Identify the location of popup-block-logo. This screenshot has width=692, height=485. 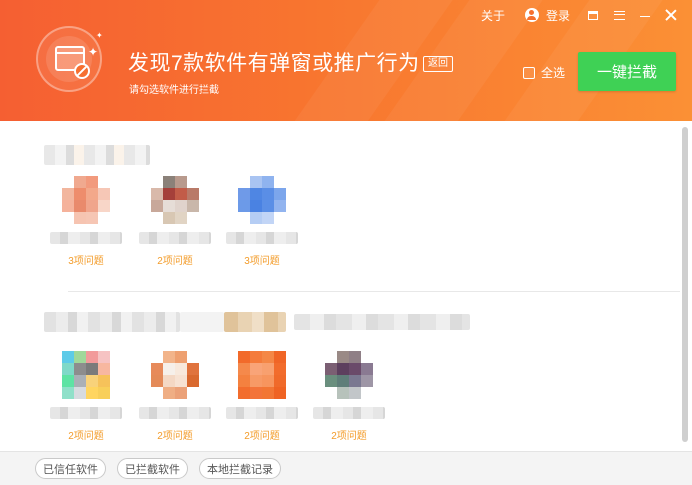
(69, 59).